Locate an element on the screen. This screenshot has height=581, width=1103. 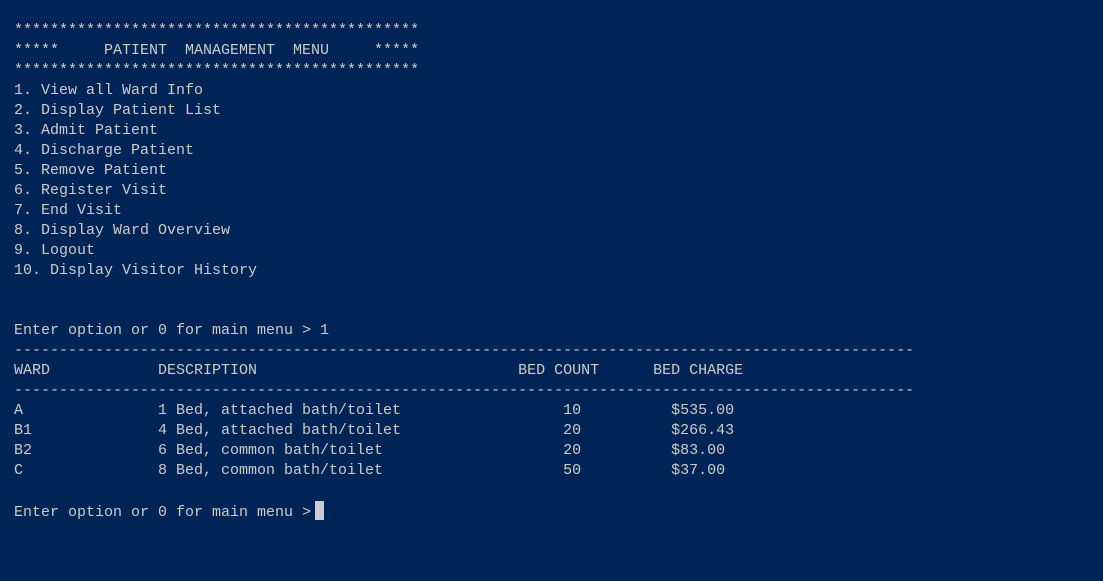
cell-ward: C is located at coordinates (19, 470).